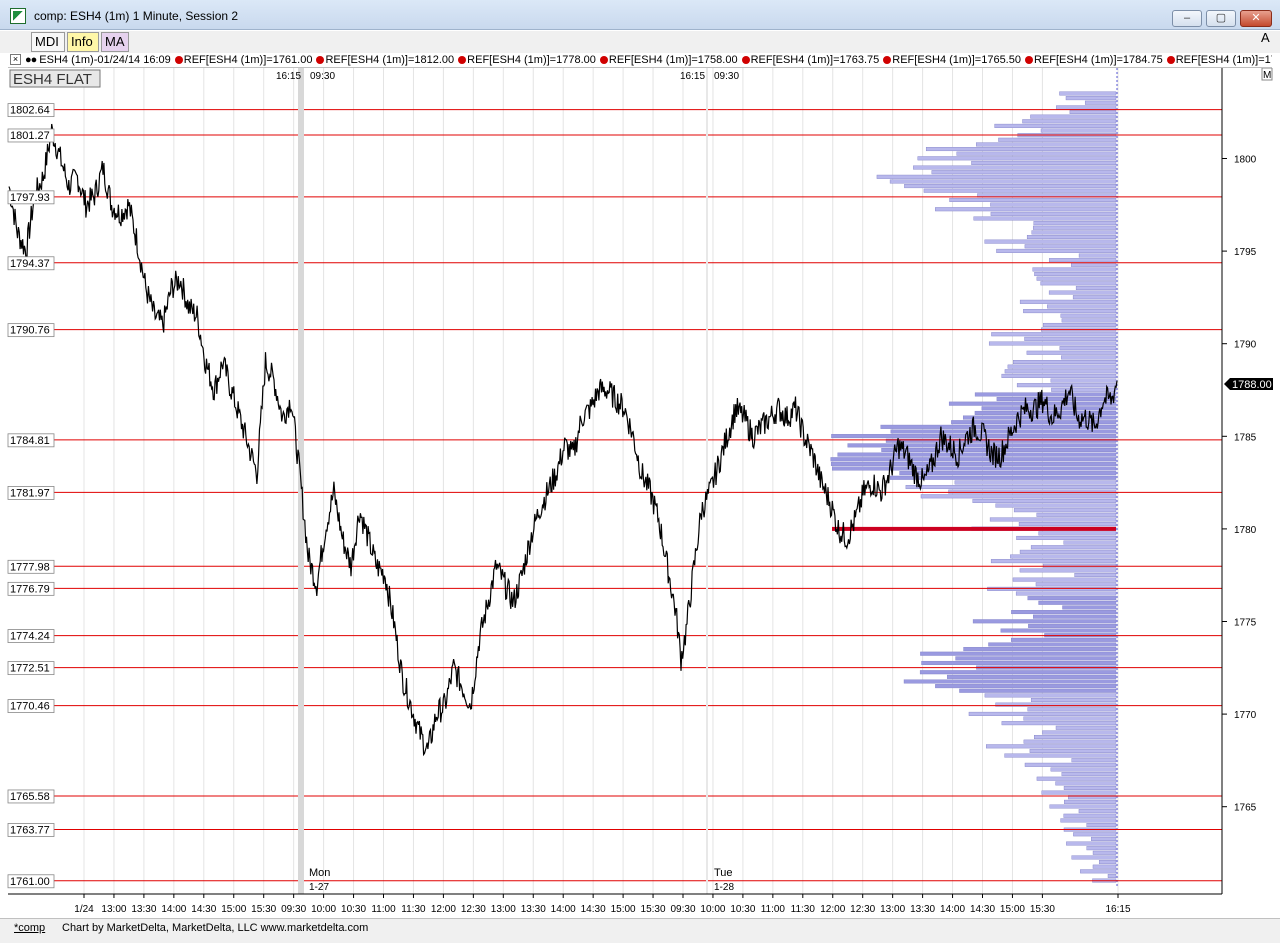 The image size is (1280, 943). Describe the element at coordinates (1245, 715) in the screenshot. I see `price-tick-label: 1770` at that location.